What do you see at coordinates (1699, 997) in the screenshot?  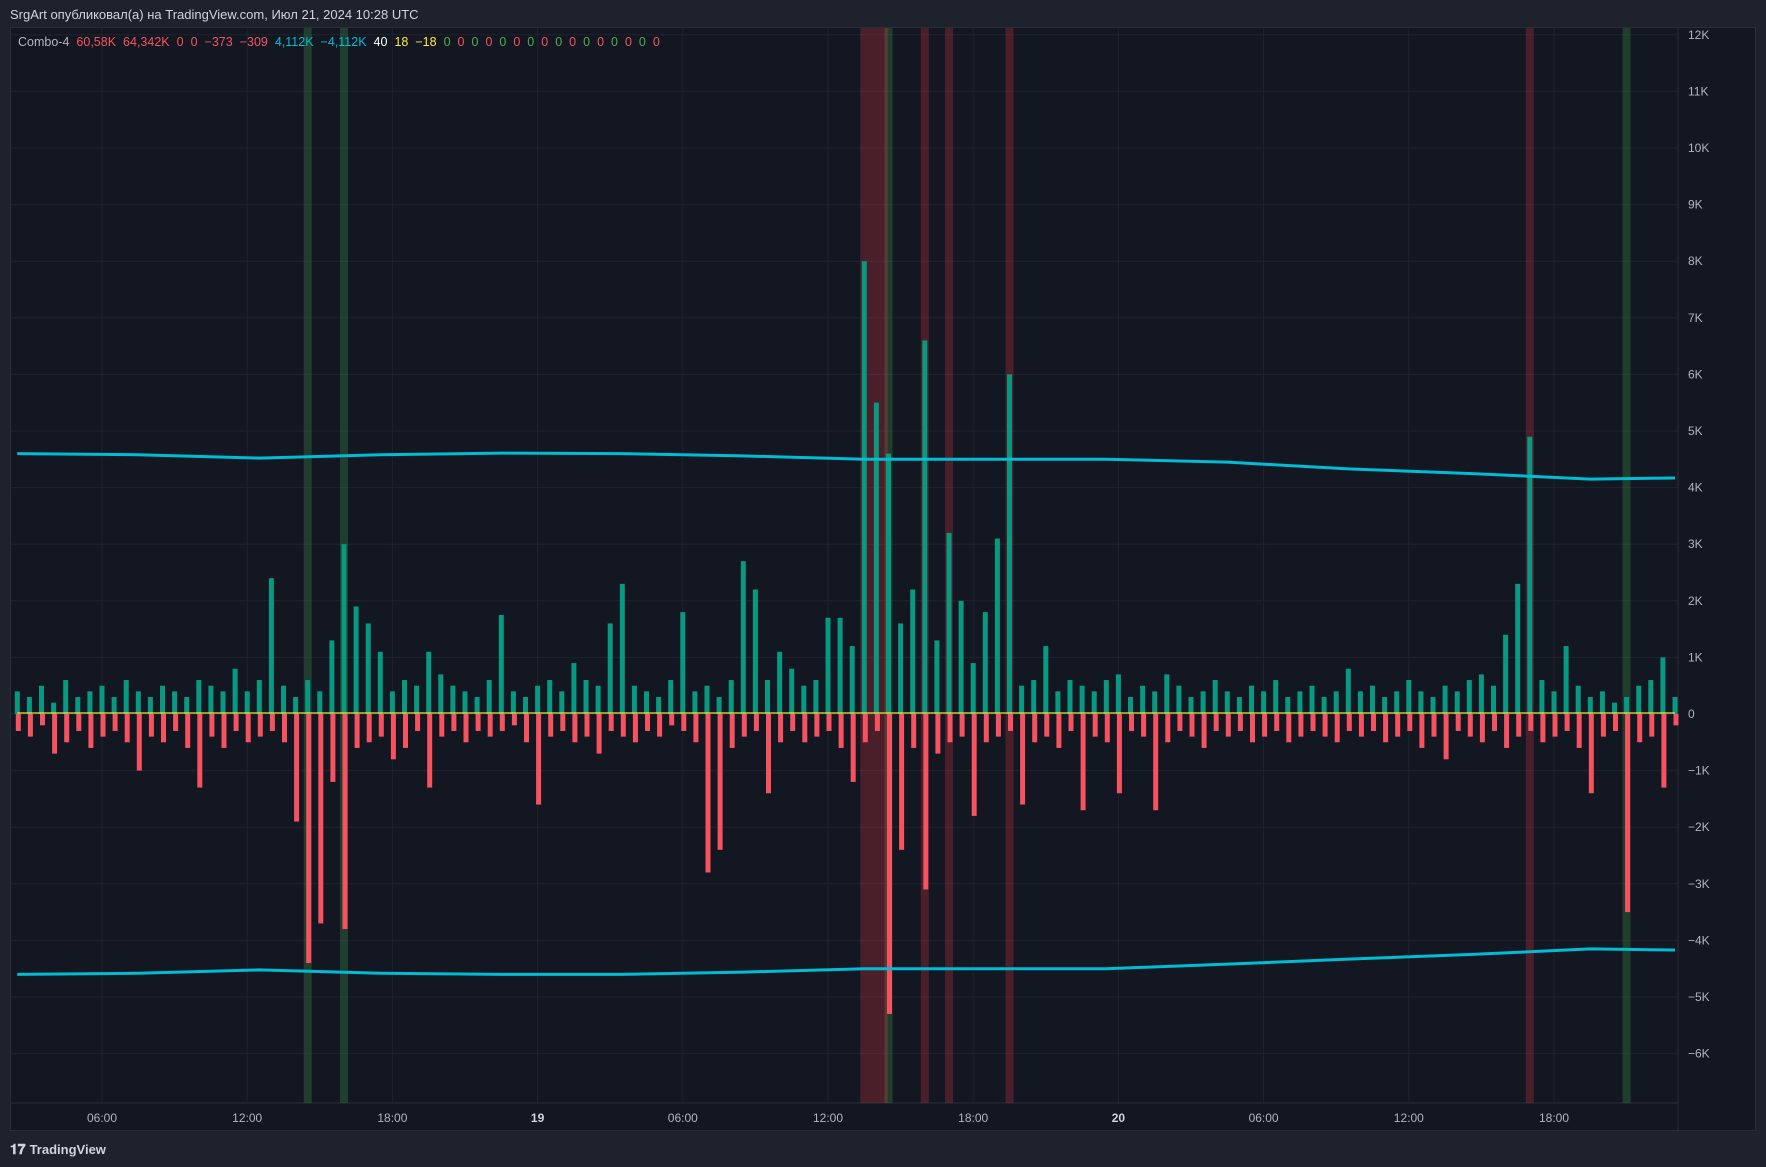 I see `y-tick-label: −5K` at bounding box center [1699, 997].